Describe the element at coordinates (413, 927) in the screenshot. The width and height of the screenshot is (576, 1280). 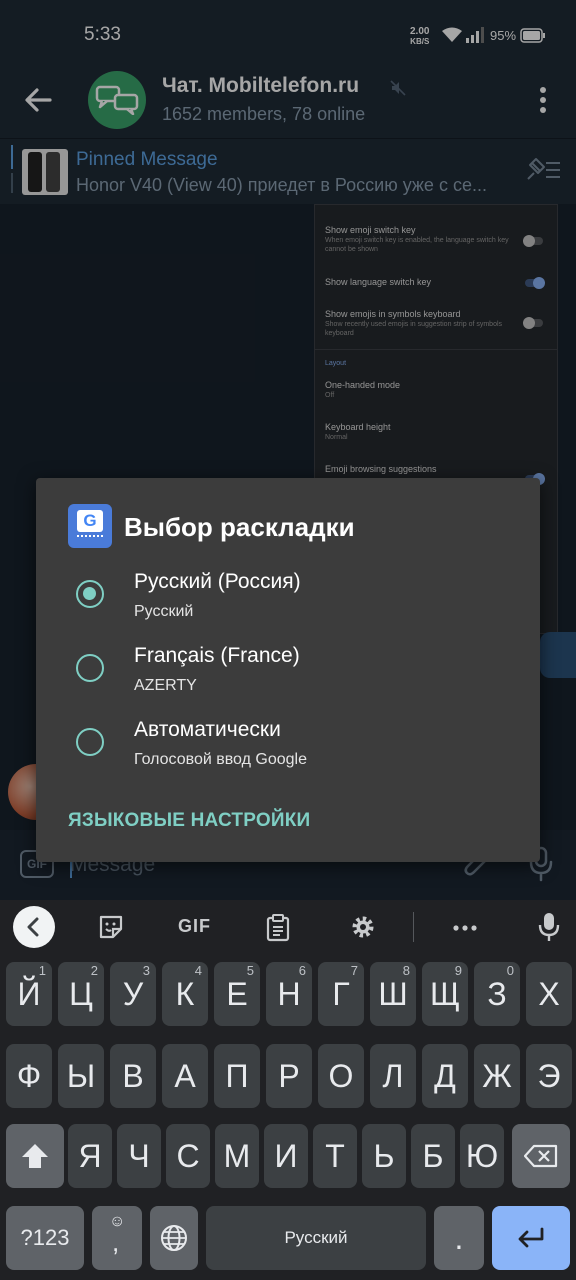
I see `toolbar-divider` at that location.